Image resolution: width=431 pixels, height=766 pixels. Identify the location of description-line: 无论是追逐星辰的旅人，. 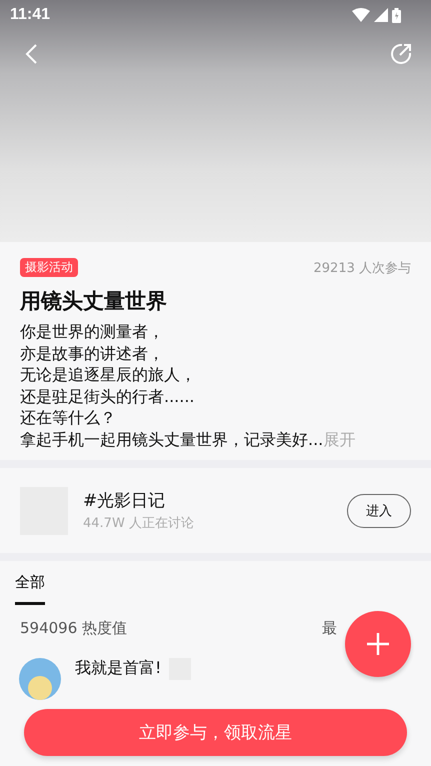
(108, 375).